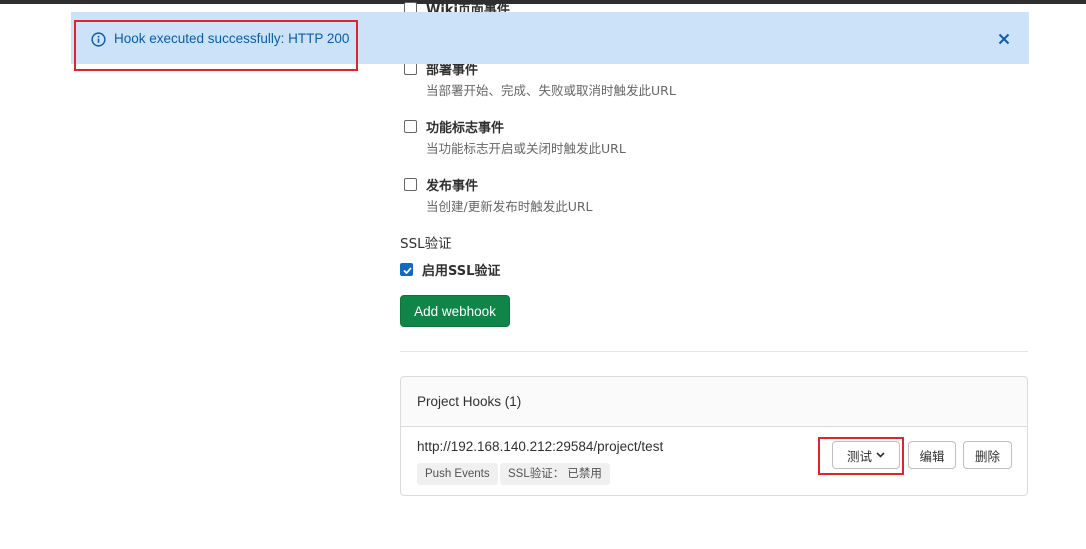  I want to click on annotation-box-alert, so click(216, 45).